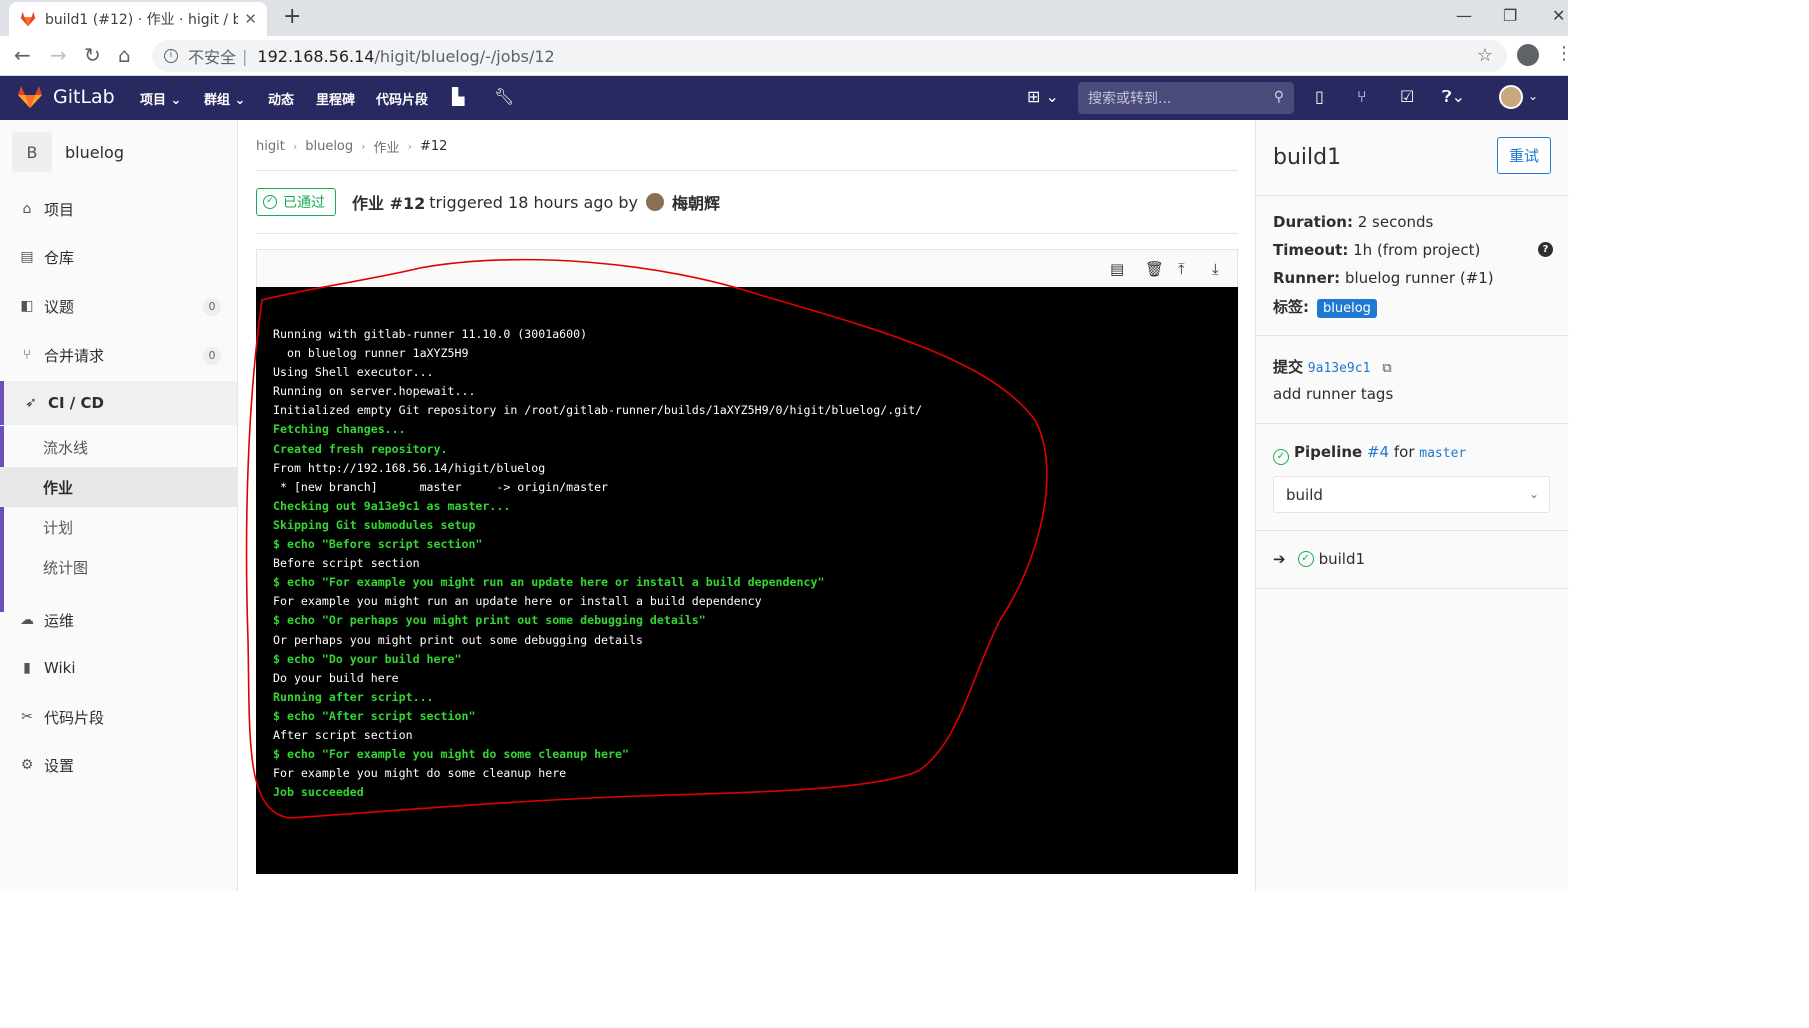 This screenshot has height=1028, width=1809. I want to click on scroll-top-icon: ⤒, so click(1181, 269).